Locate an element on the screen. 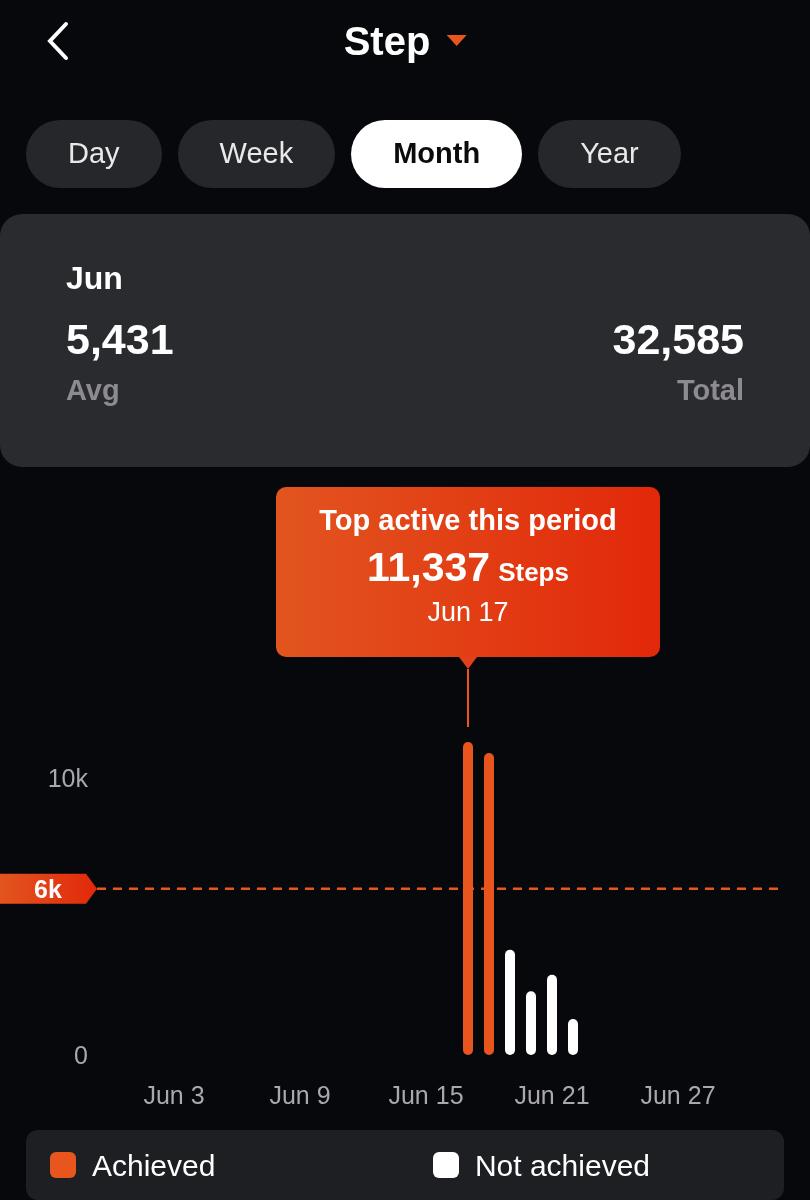 This screenshot has width=810, height=1200. x-axis-label: Jun 9 is located at coordinates (300, 1095).